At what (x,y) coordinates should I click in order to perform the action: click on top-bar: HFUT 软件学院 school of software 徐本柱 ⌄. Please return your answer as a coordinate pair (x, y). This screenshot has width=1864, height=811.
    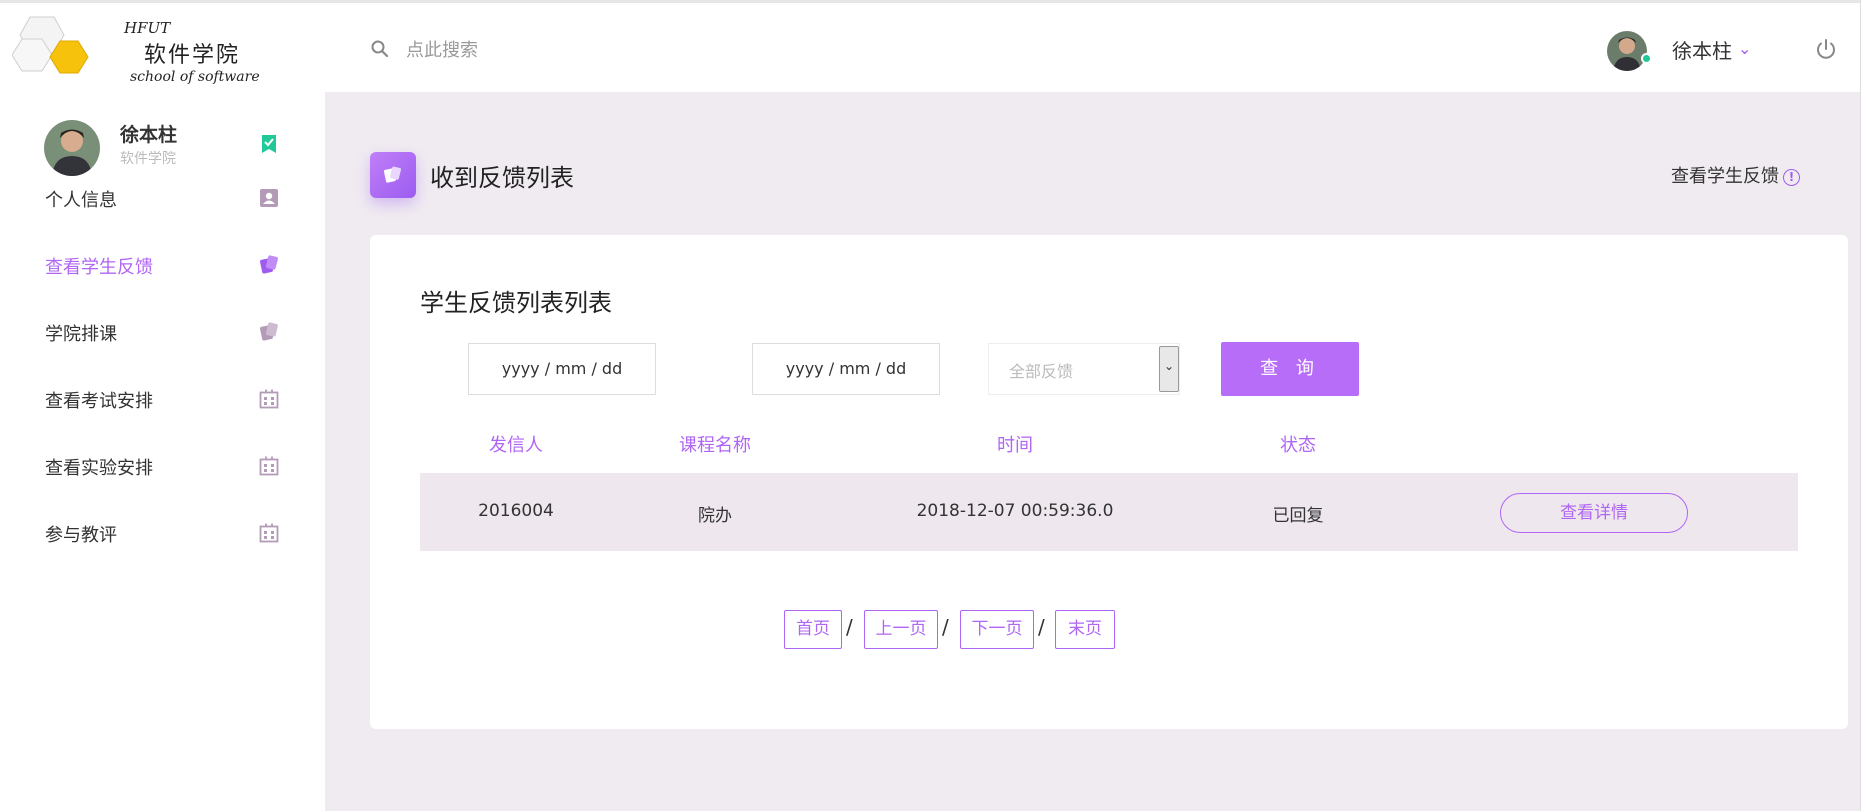
    Looking at the image, I should click on (932, 46).